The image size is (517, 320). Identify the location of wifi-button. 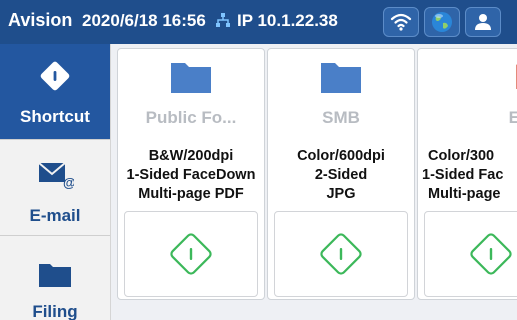
(401, 22).